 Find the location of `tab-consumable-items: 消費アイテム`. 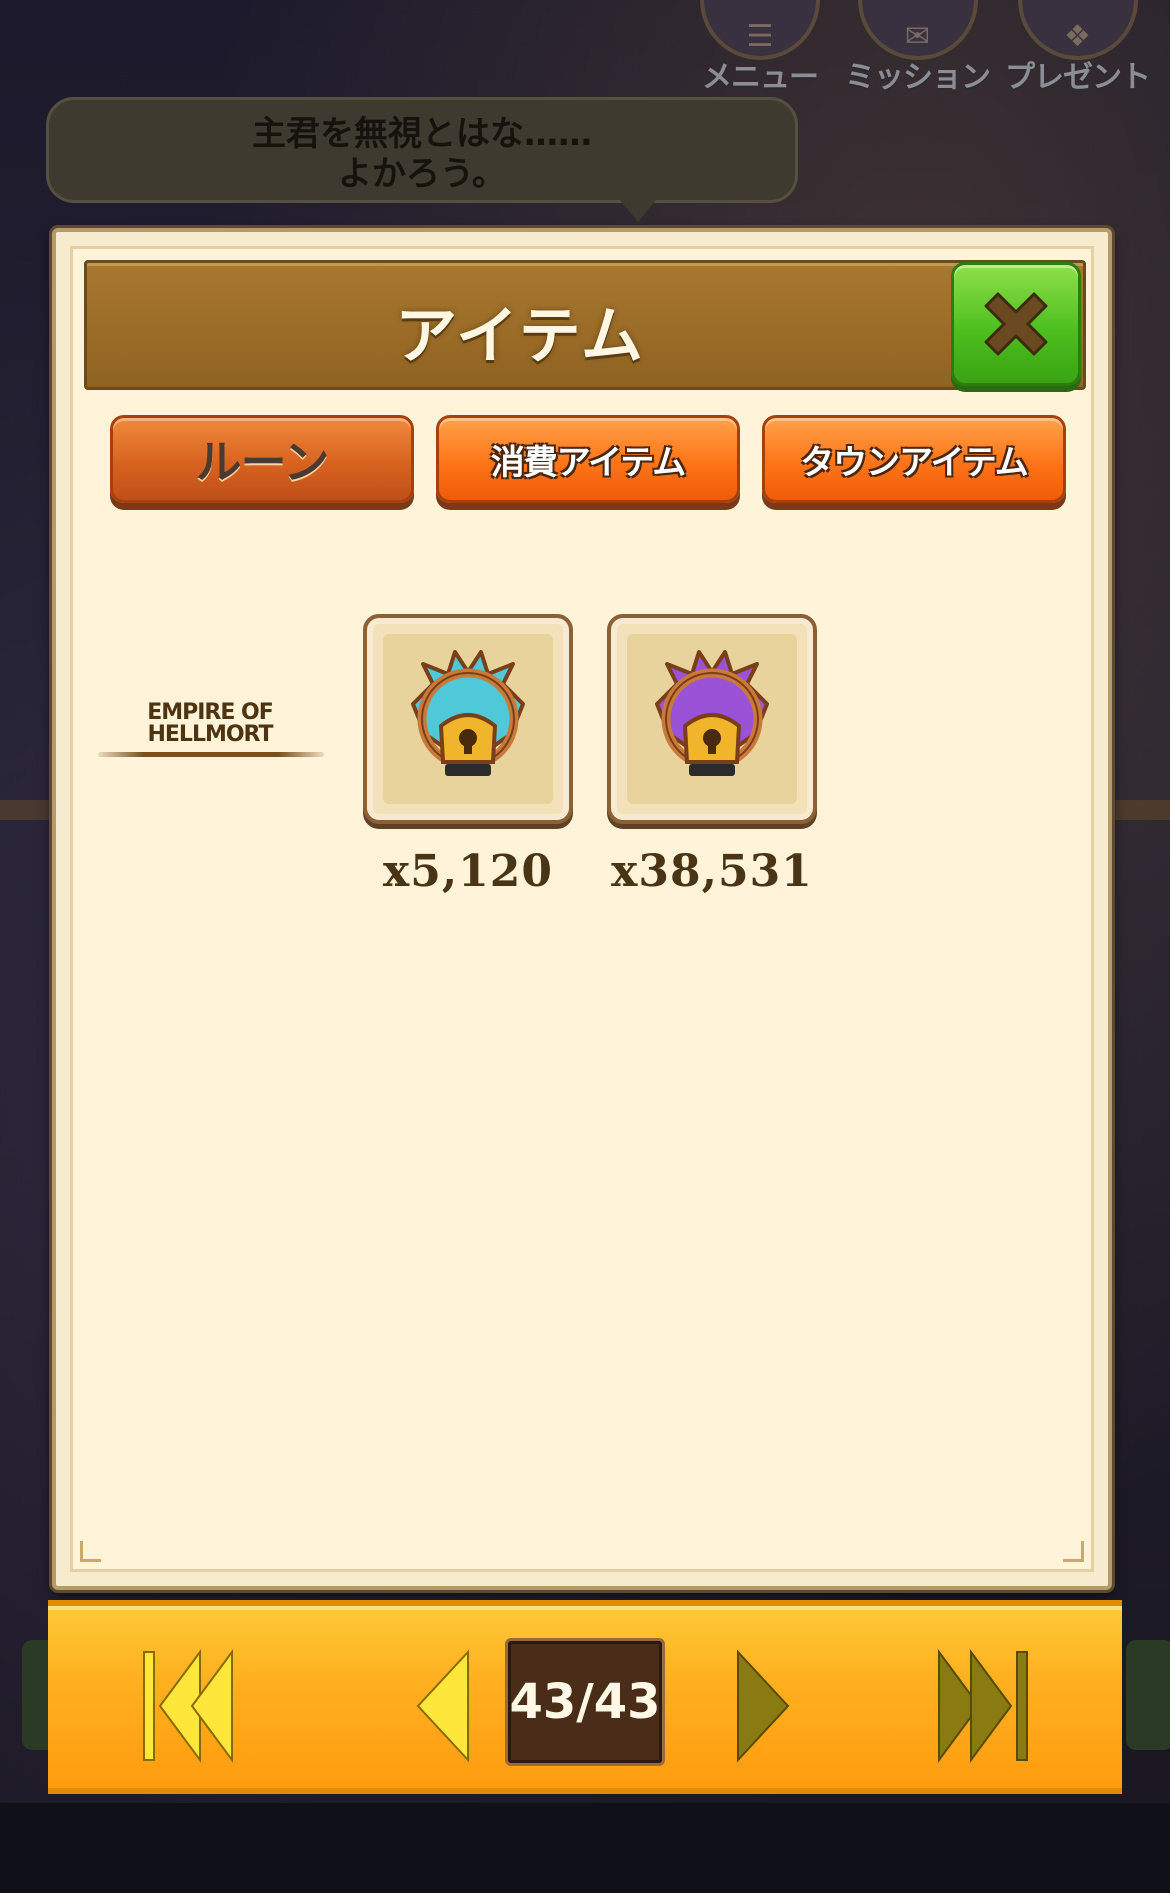

tab-consumable-items: 消費アイテム is located at coordinates (588, 459).